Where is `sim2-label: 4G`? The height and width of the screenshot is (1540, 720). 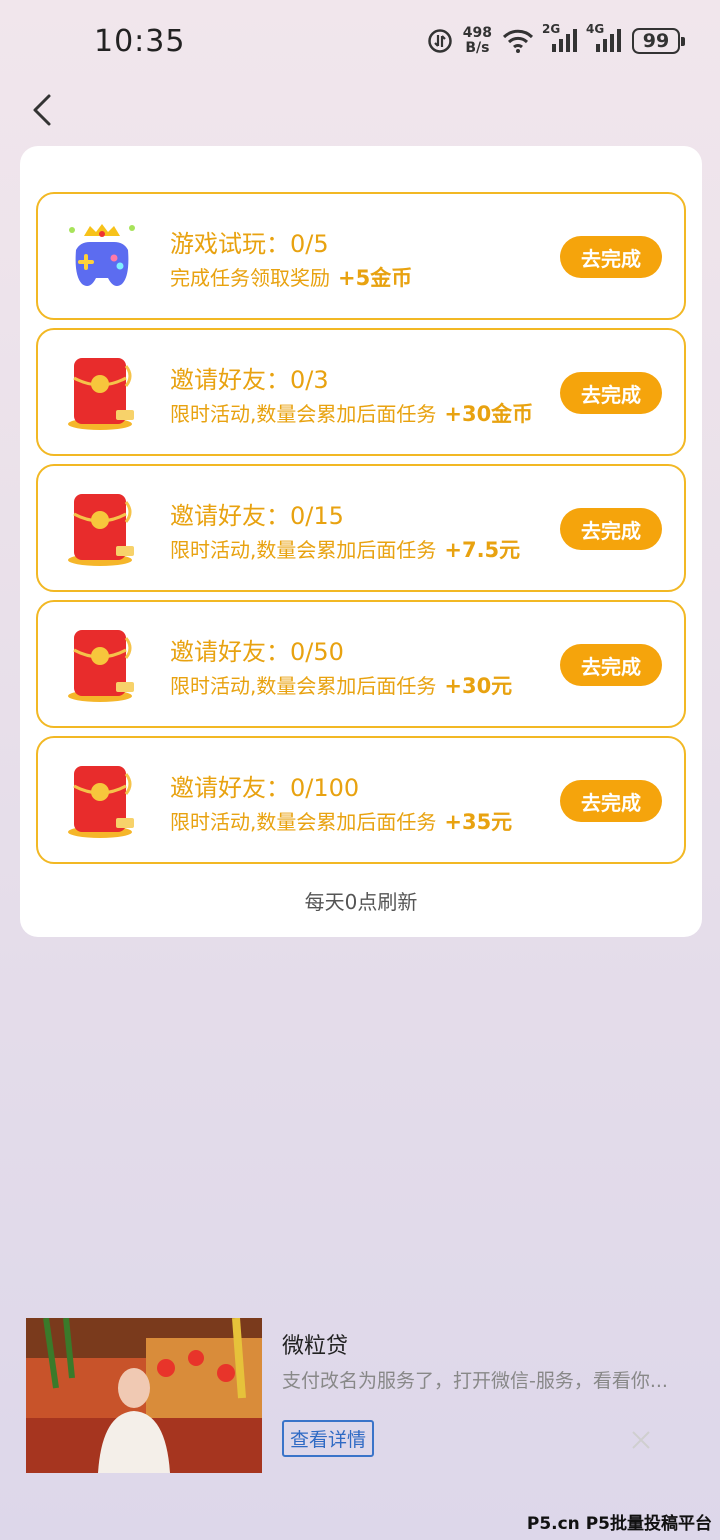 sim2-label: 4G is located at coordinates (595, 29).